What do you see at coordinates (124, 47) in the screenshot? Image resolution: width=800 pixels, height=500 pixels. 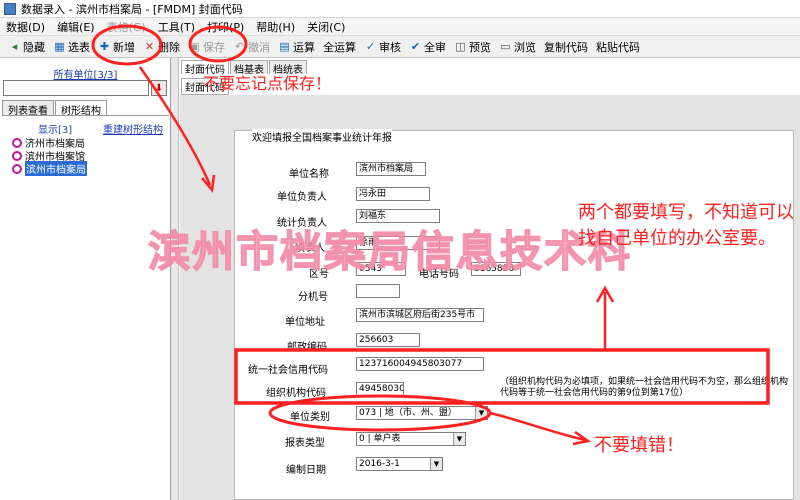 I see `add-label: 新增` at bounding box center [124, 47].